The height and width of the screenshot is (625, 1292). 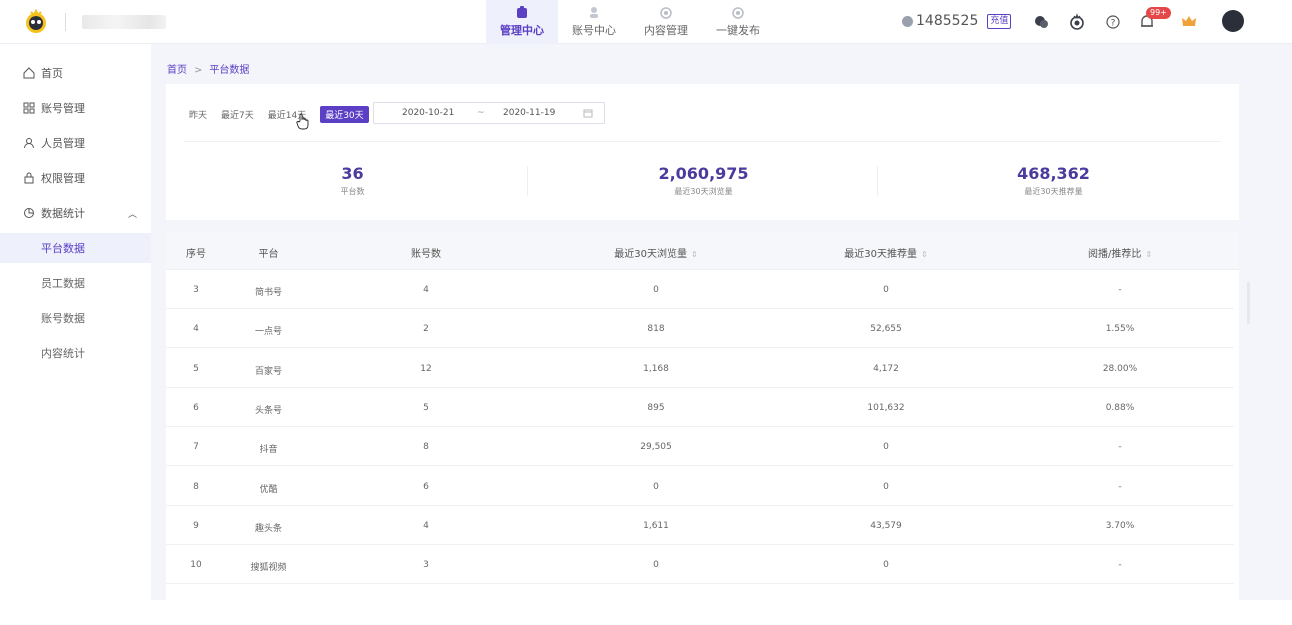 I want to click on stat-30-day-views: 2,060,975 最近30天浏览量, so click(x=703, y=180).